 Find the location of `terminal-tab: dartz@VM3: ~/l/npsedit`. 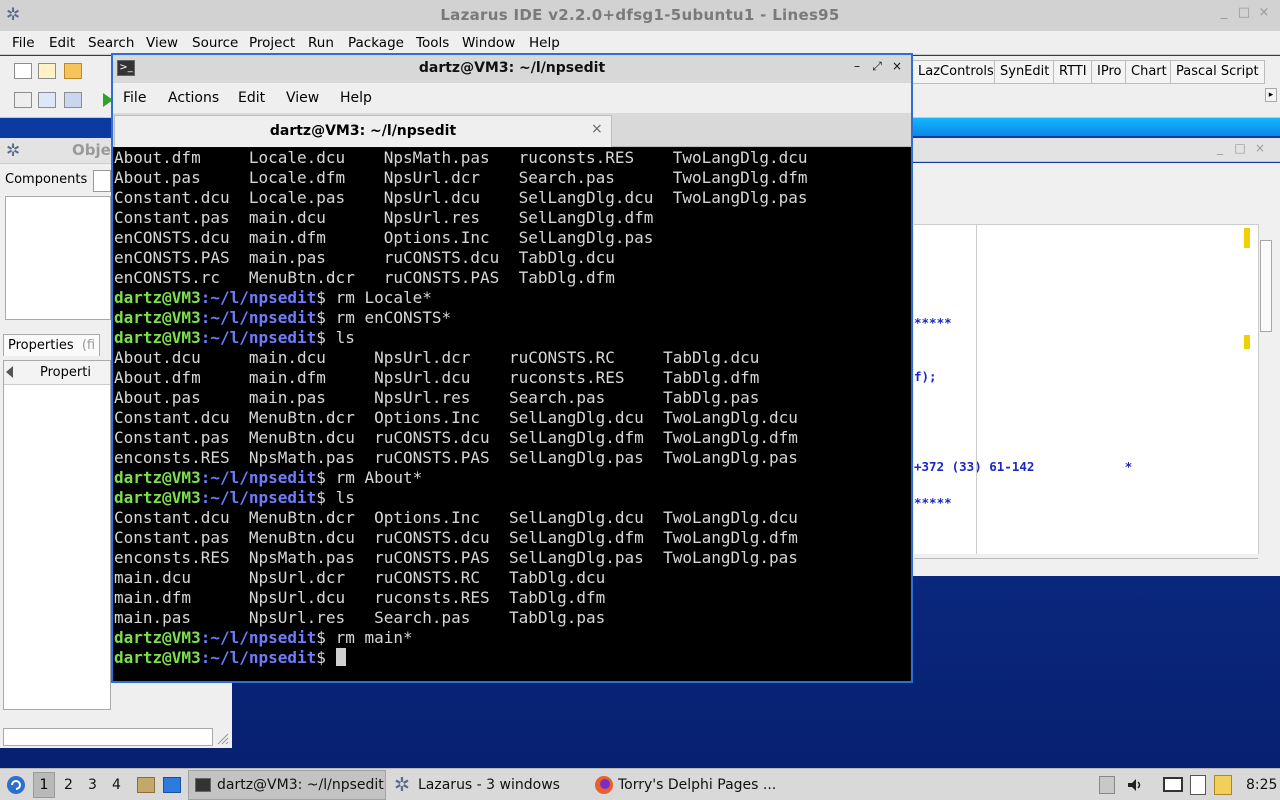

terminal-tab: dartz@VM3: ~/l/npsedit is located at coordinates (363, 131).